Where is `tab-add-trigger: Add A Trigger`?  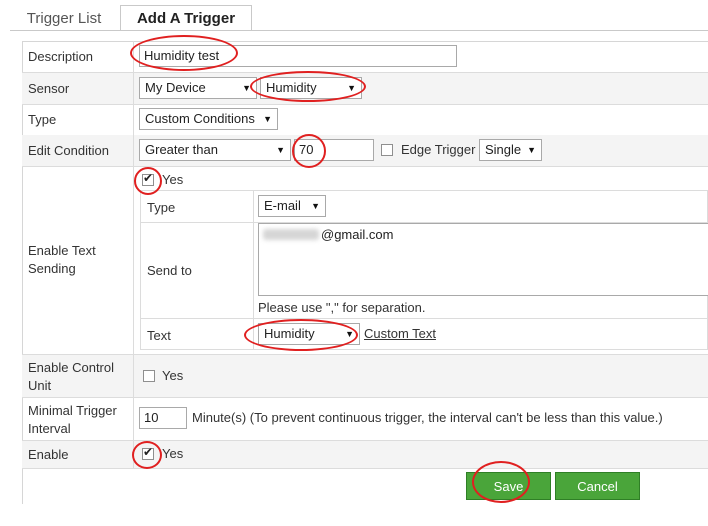 tab-add-trigger: Add A Trigger is located at coordinates (186, 18).